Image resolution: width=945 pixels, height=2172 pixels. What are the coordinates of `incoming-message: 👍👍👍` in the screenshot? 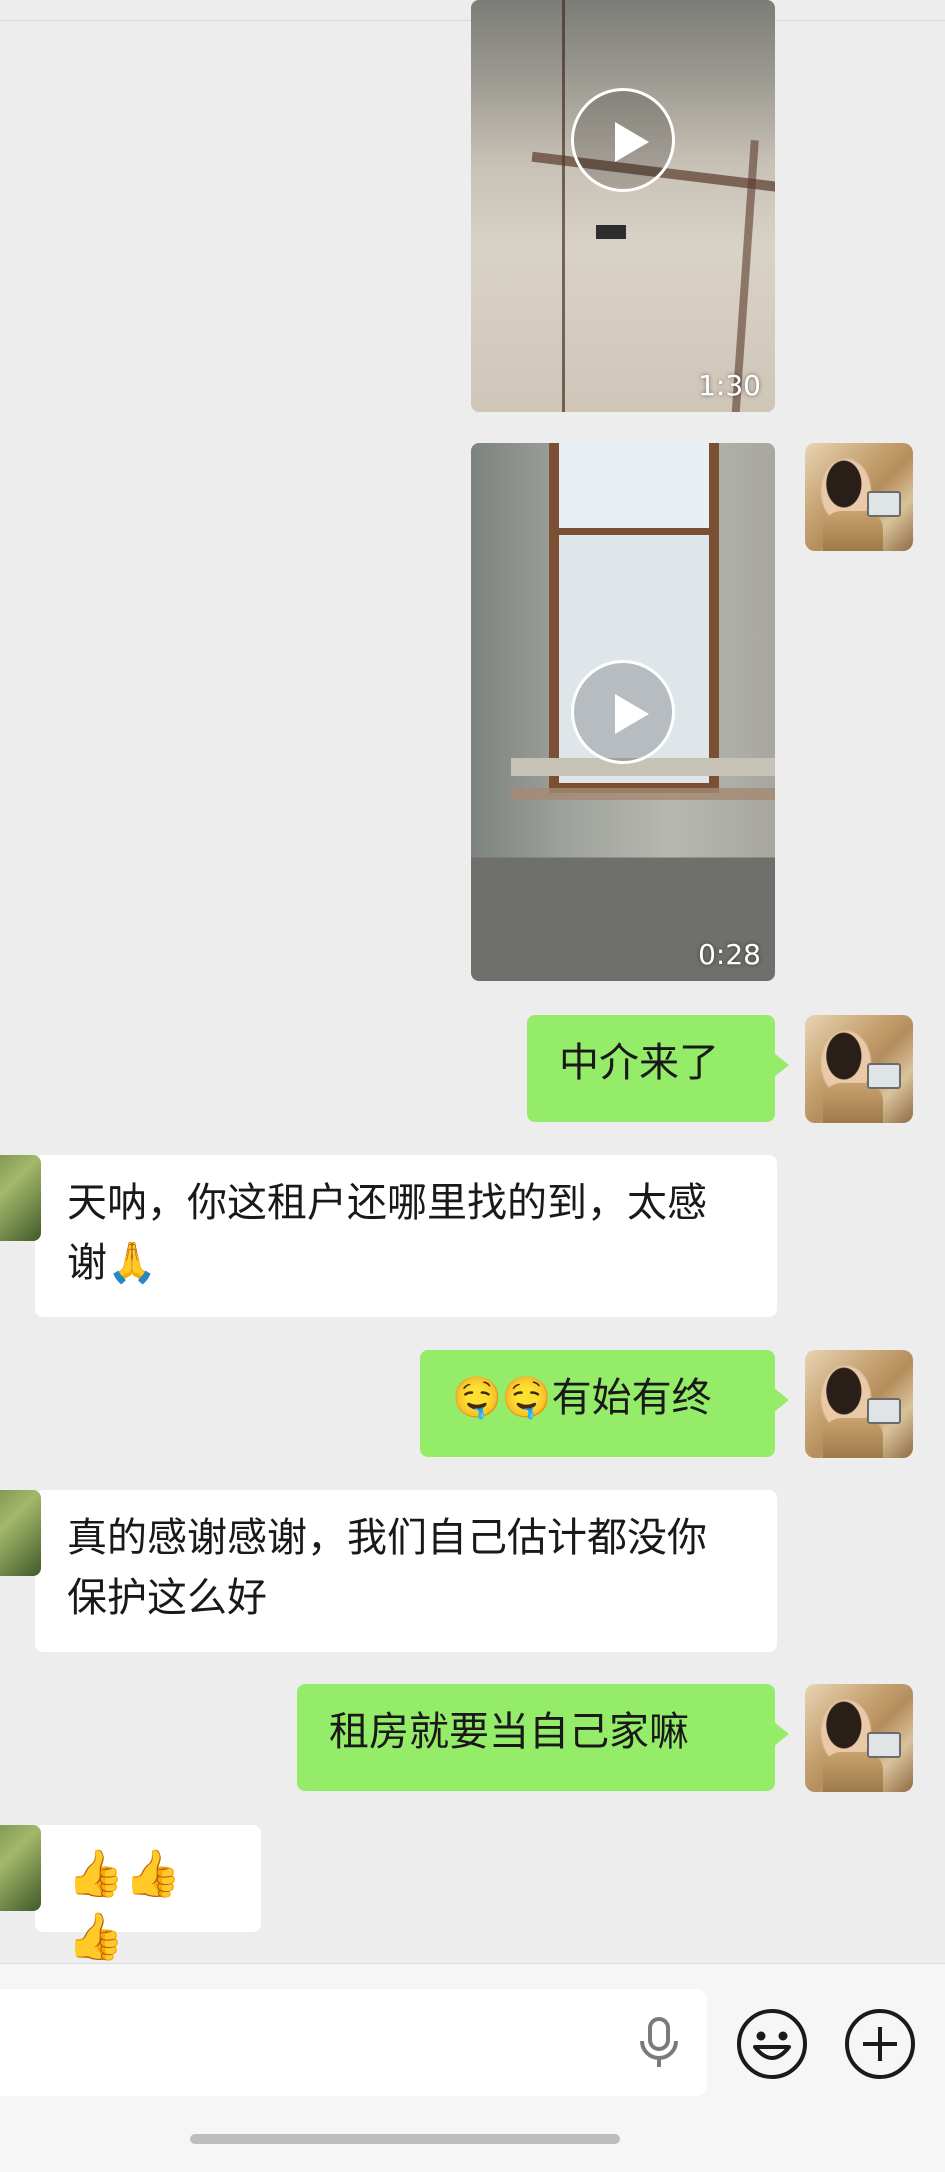 It's located at (130, 1894).